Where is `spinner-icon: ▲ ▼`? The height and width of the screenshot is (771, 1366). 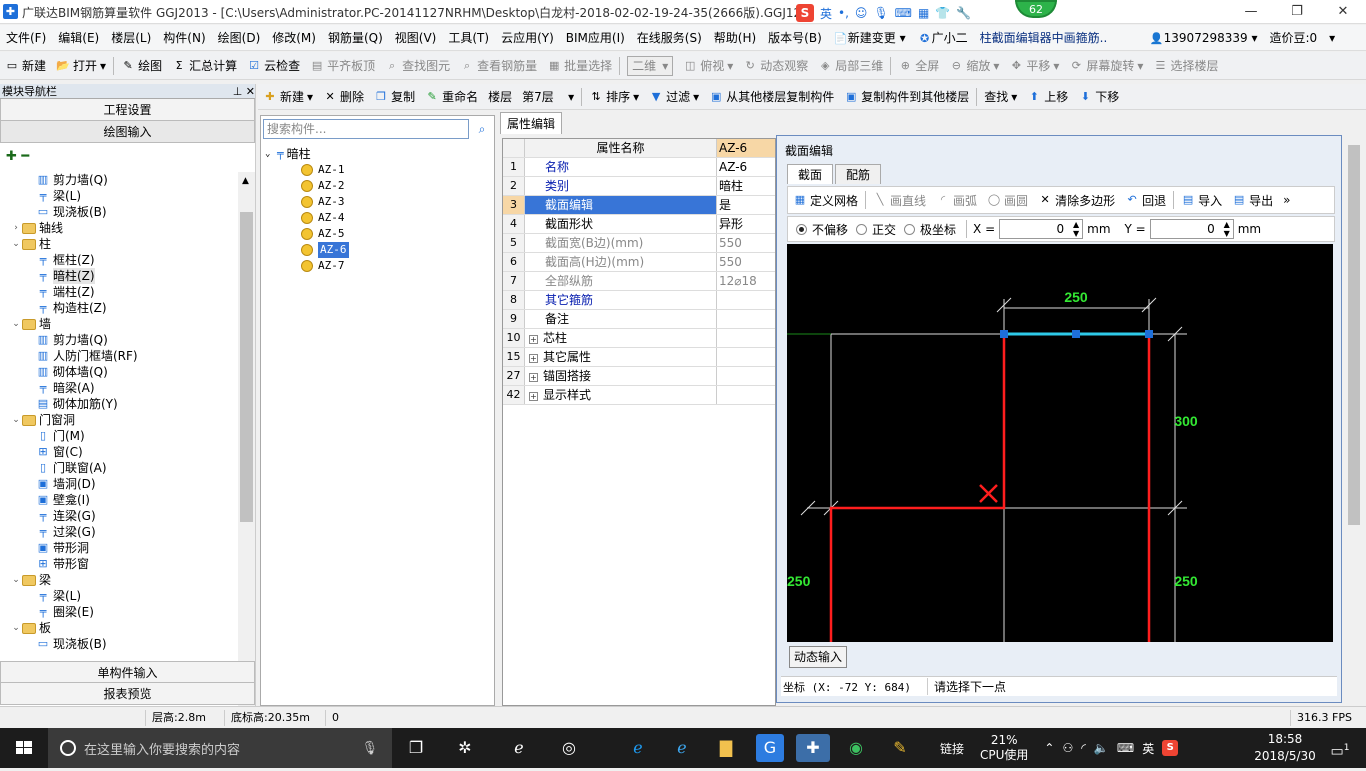
spinner-icon: ▲ ▼ is located at coordinates (1227, 229).